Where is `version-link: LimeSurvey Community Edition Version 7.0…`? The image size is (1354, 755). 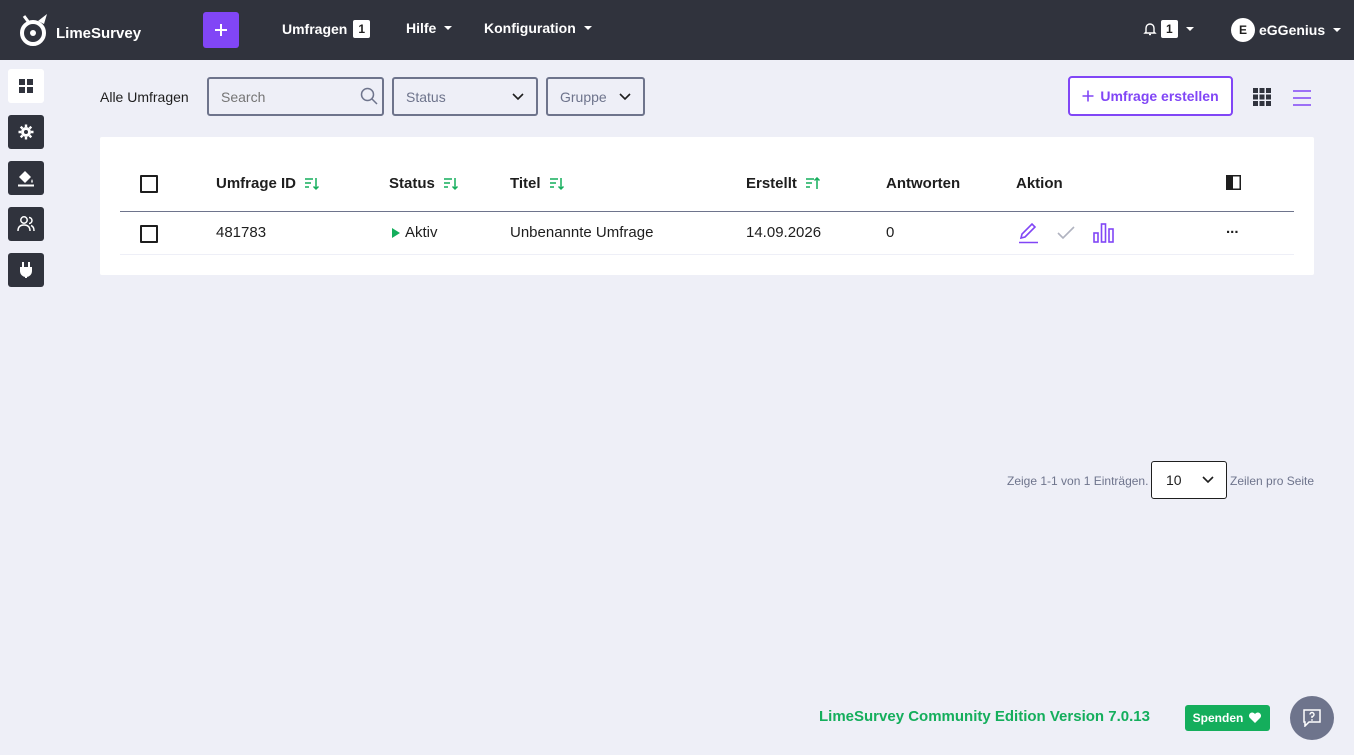 version-link: LimeSurvey Community Edition Version 7.0… is located at coordinates (984, 716).